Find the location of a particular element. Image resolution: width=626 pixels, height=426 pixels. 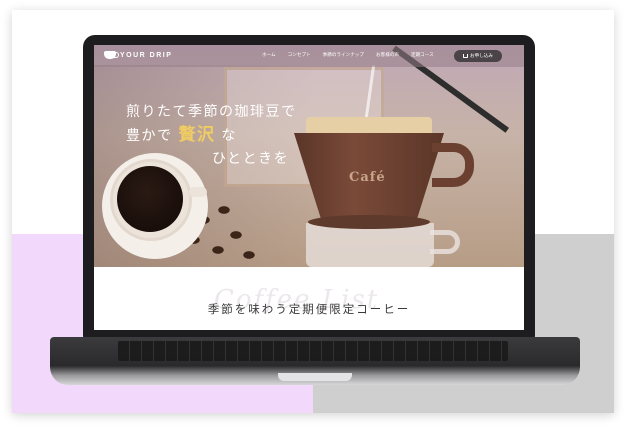

dripper-label: Café is located at coordinates (367, 177).